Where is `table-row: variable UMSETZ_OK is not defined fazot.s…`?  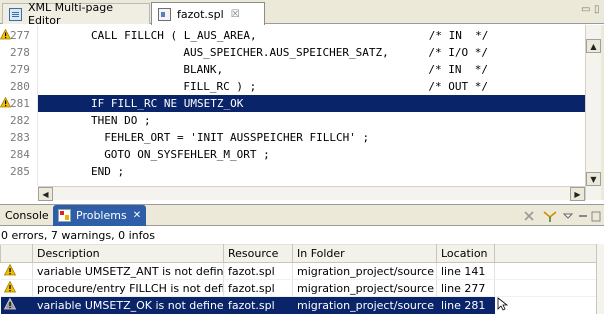
table-row: variable UMSETZ_OK is not defined fazot.s… is located at coordinates (298, 305).